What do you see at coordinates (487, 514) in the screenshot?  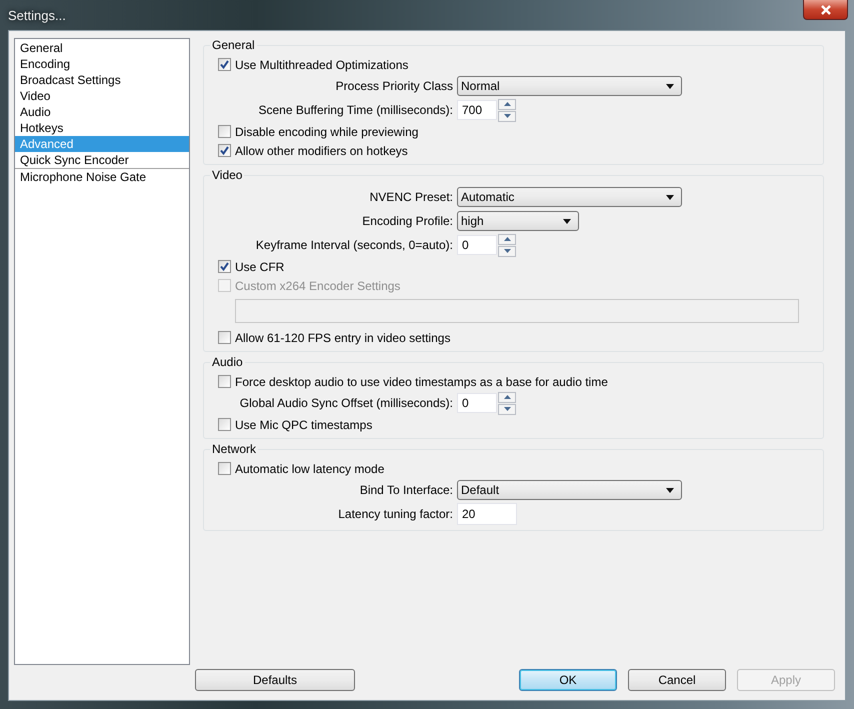 I see `text-field: 20` at bounding box center [487, 514].